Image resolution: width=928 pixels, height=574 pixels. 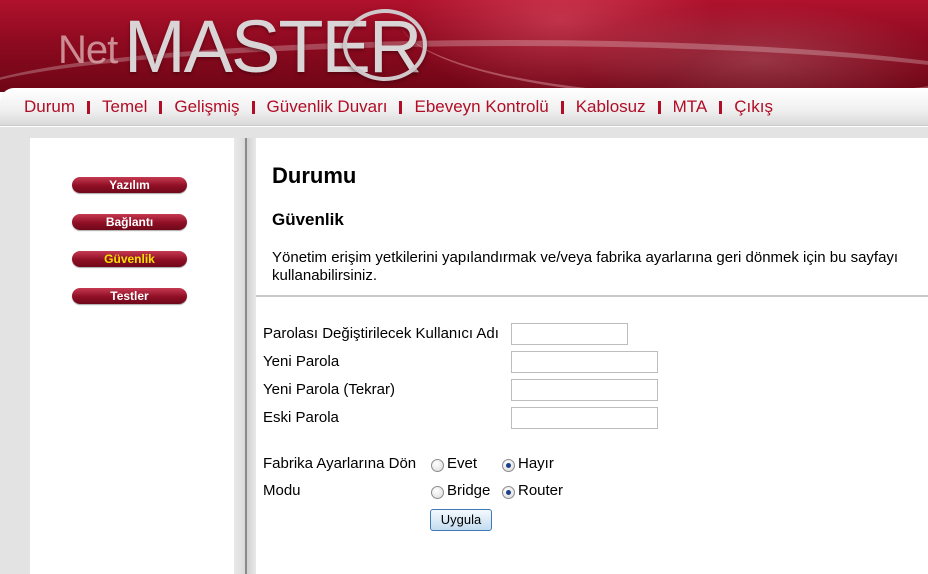 I want to click on column-divider-line, so click(x=246, y=356).